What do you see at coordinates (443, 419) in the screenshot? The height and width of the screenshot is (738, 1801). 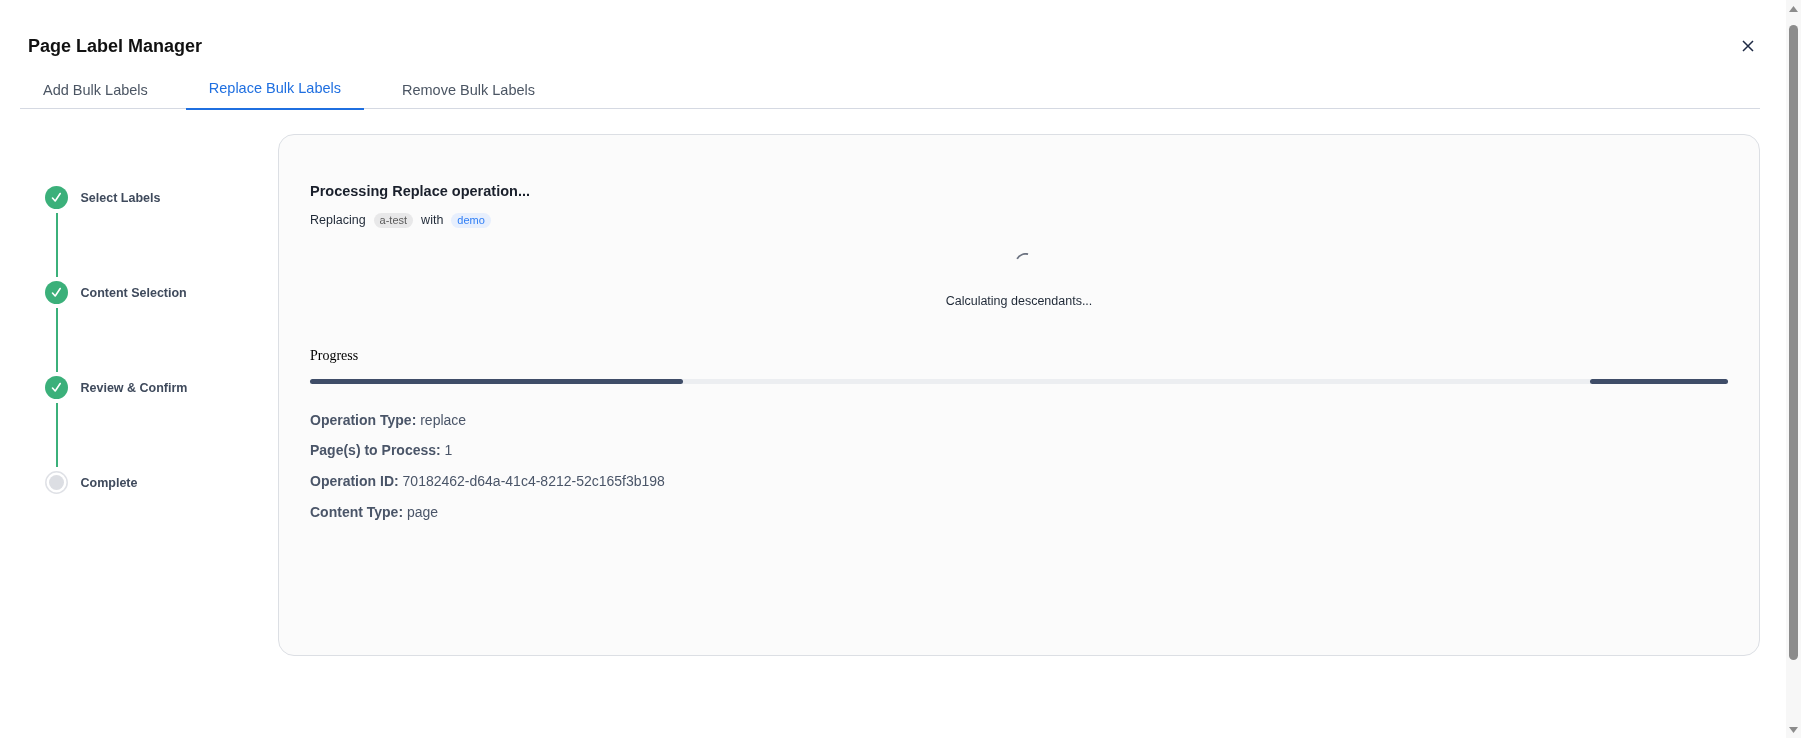 I see `detail-value: replace` at bounding box center [443, 419].